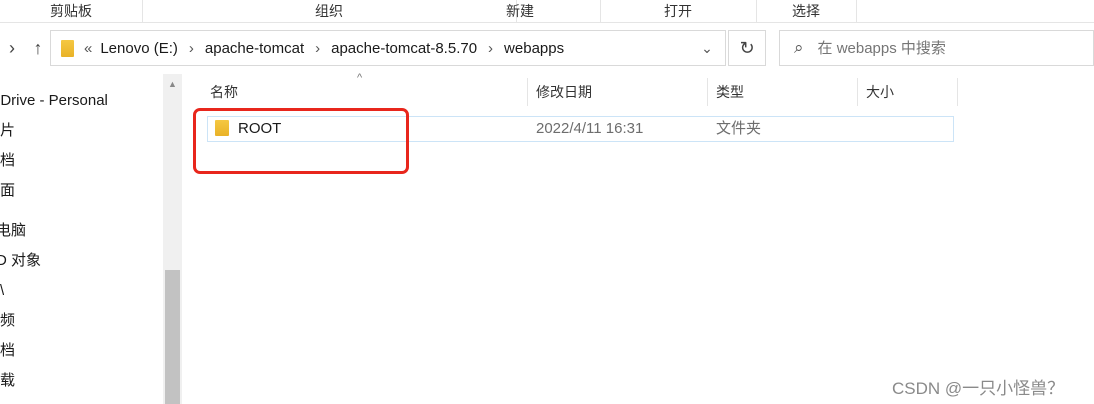 This screenshot has height=404, width=1094. What do you see at coordinates (67, 48) in the screenshot?
I see `folder-icon` at bounding box center [67, 48].